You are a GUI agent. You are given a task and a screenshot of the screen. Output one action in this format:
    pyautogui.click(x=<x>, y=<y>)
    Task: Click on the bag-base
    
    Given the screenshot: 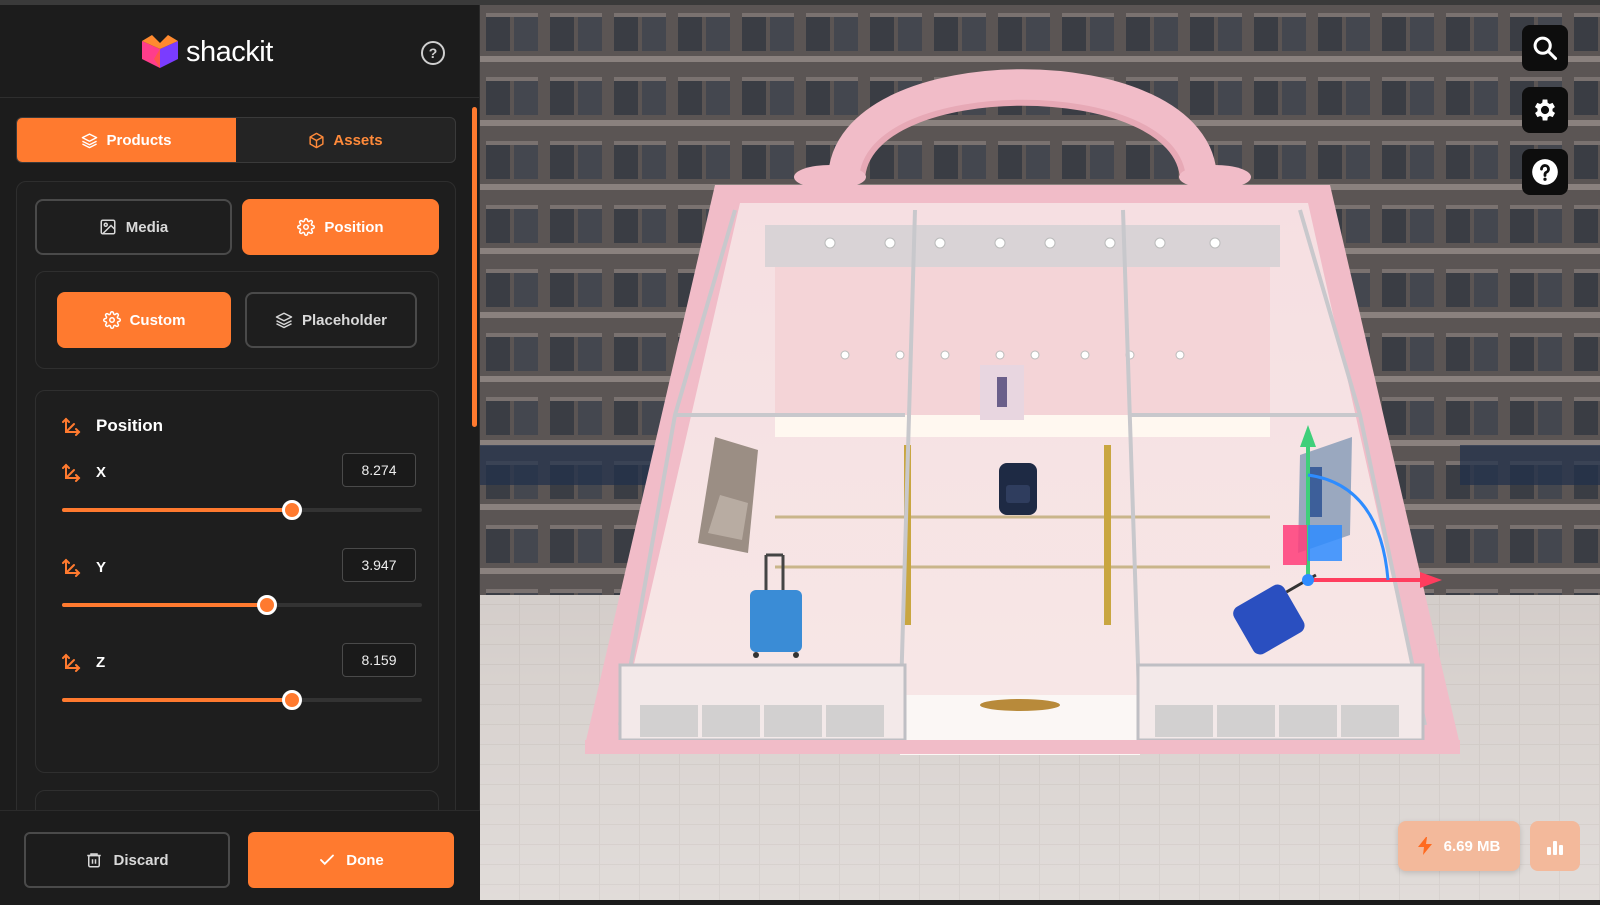 What is the action you would take?
    pyautogui.click(x=1022, y=747)
    